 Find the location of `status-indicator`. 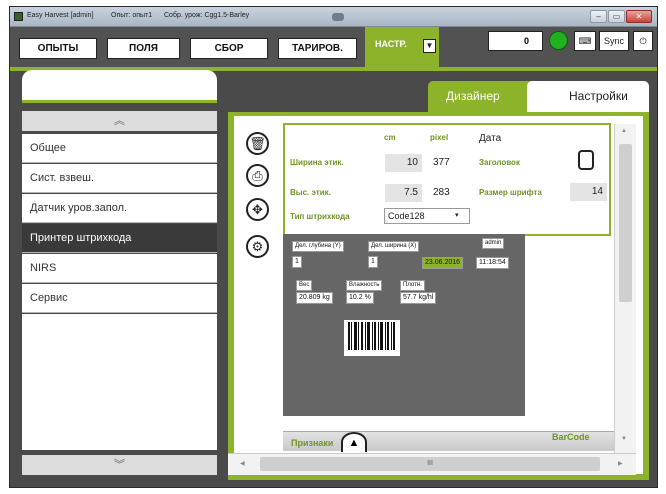

status-indicator is located at coordinates (558, 40).